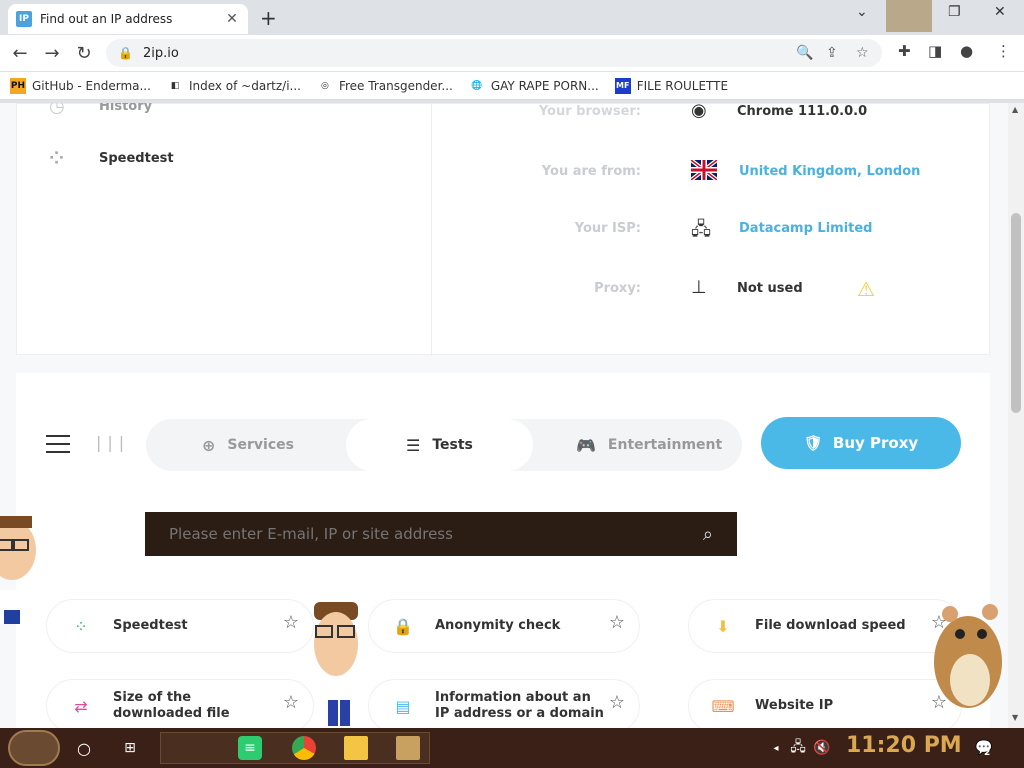 The height and width of the screenshot is (768, 1024). What do you see at coordinates (18, 85) in the screenshot?
I see `pornhub-favicon-icon: PH` at bounding box center [18, 85].